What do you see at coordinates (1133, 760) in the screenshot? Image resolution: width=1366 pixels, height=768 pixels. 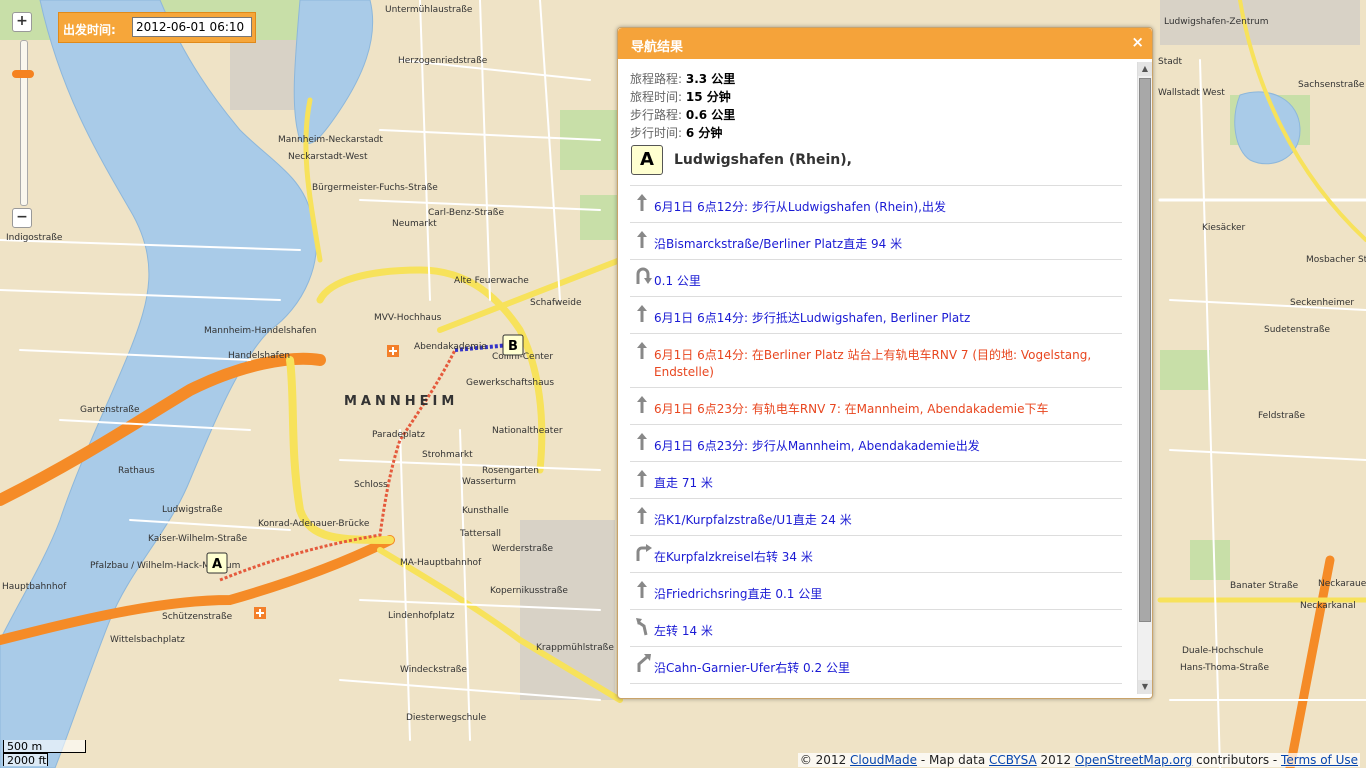 I see `osm-link: OpenStreetMap.org` at bounding box center [1133, 760].